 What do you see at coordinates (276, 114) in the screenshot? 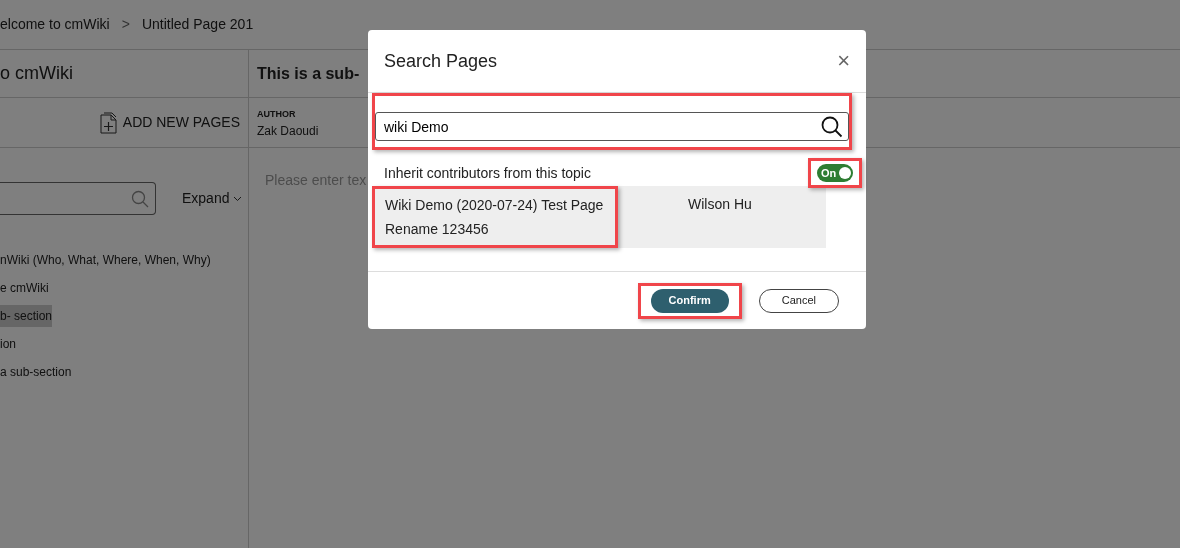
I see `author-label: AUTHOR` at bounding box center [276, 114].